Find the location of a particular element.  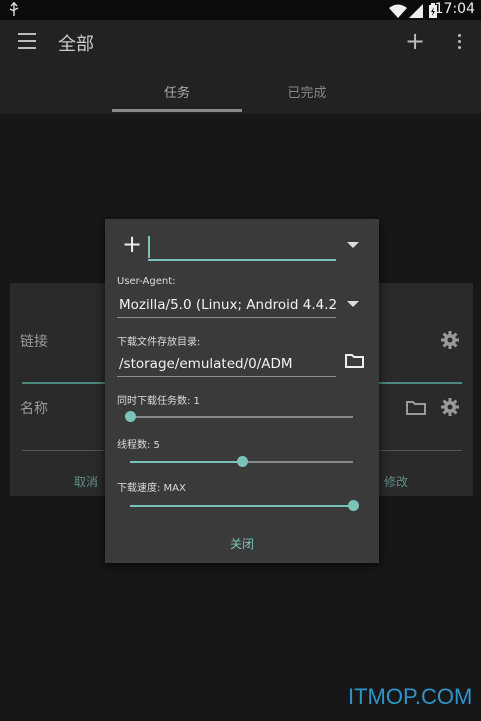

overflow-menu-icon is located at coordinates (459, 43).